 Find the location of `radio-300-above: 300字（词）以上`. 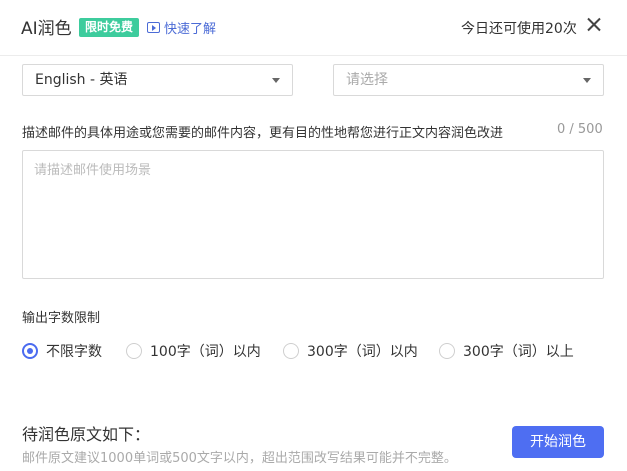

radio-300-above: 300字（词）以上 is located at coordinates (506, 351).